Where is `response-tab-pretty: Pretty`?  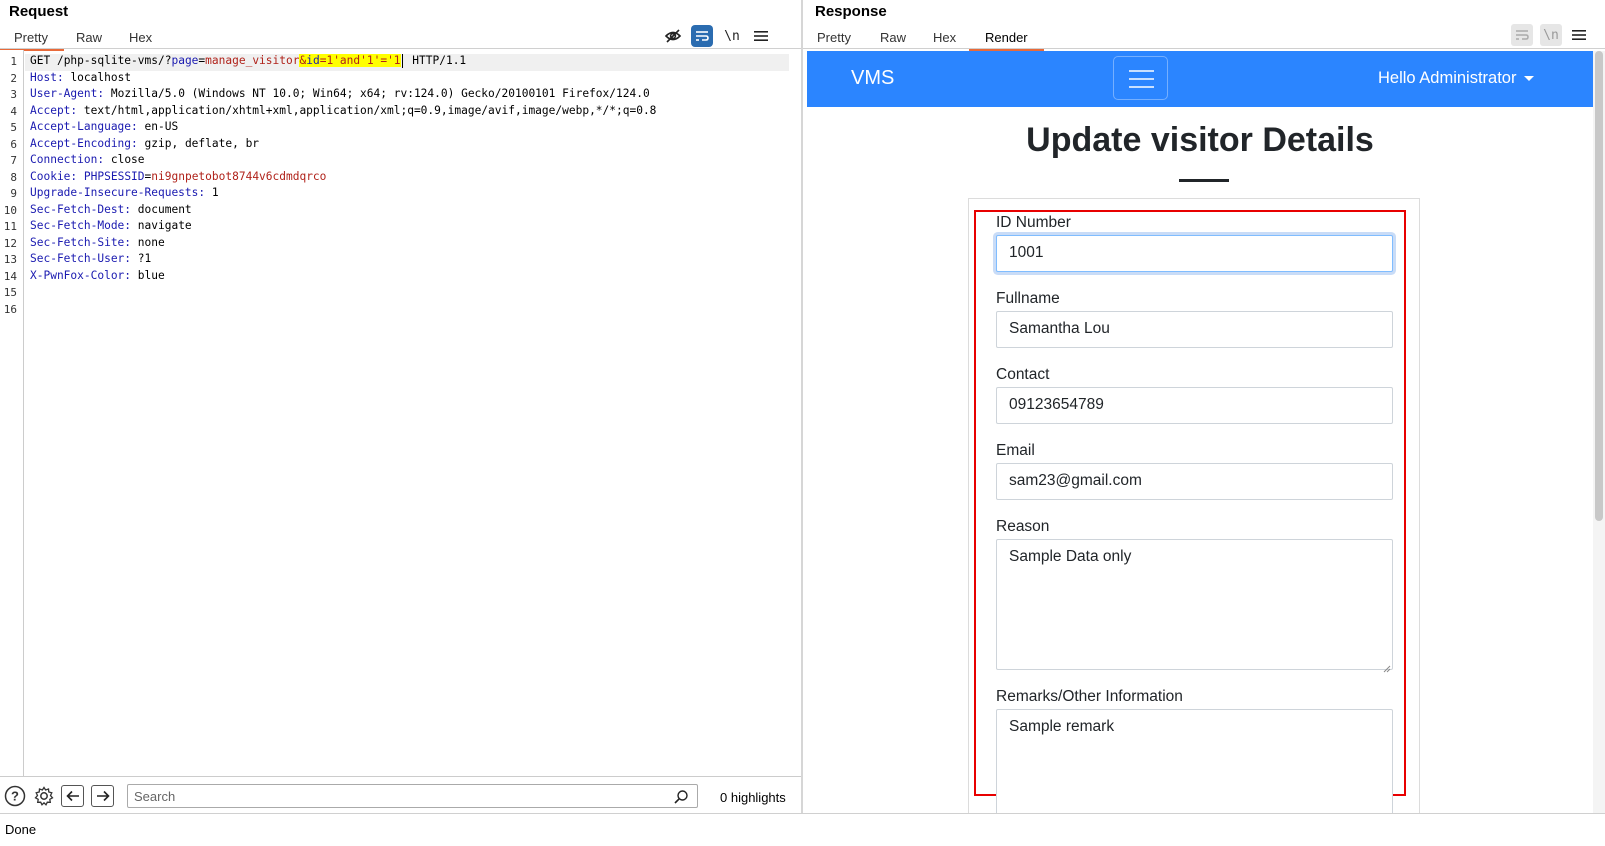
response-tab-pretty: Pretty is located at coordinates (834, 37).